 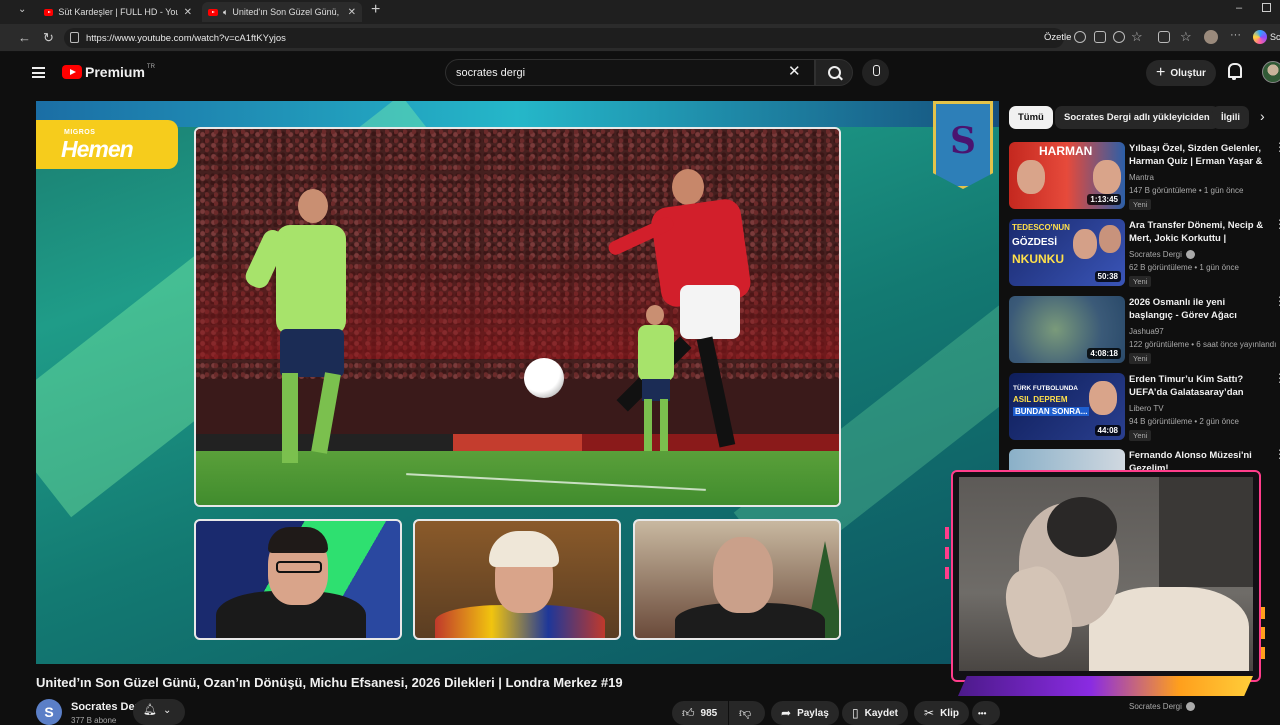 I want to click on chip-from-uploader: Socrates Dergi adlı yükleyiciden, so click(x=1137, y=117).